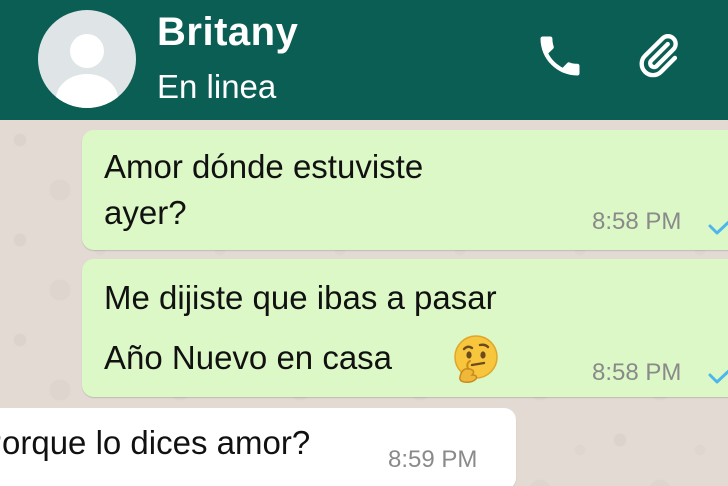 This screenshot has width=728, height=486. I want to click on thinking-face-icon, so click(476, 359).